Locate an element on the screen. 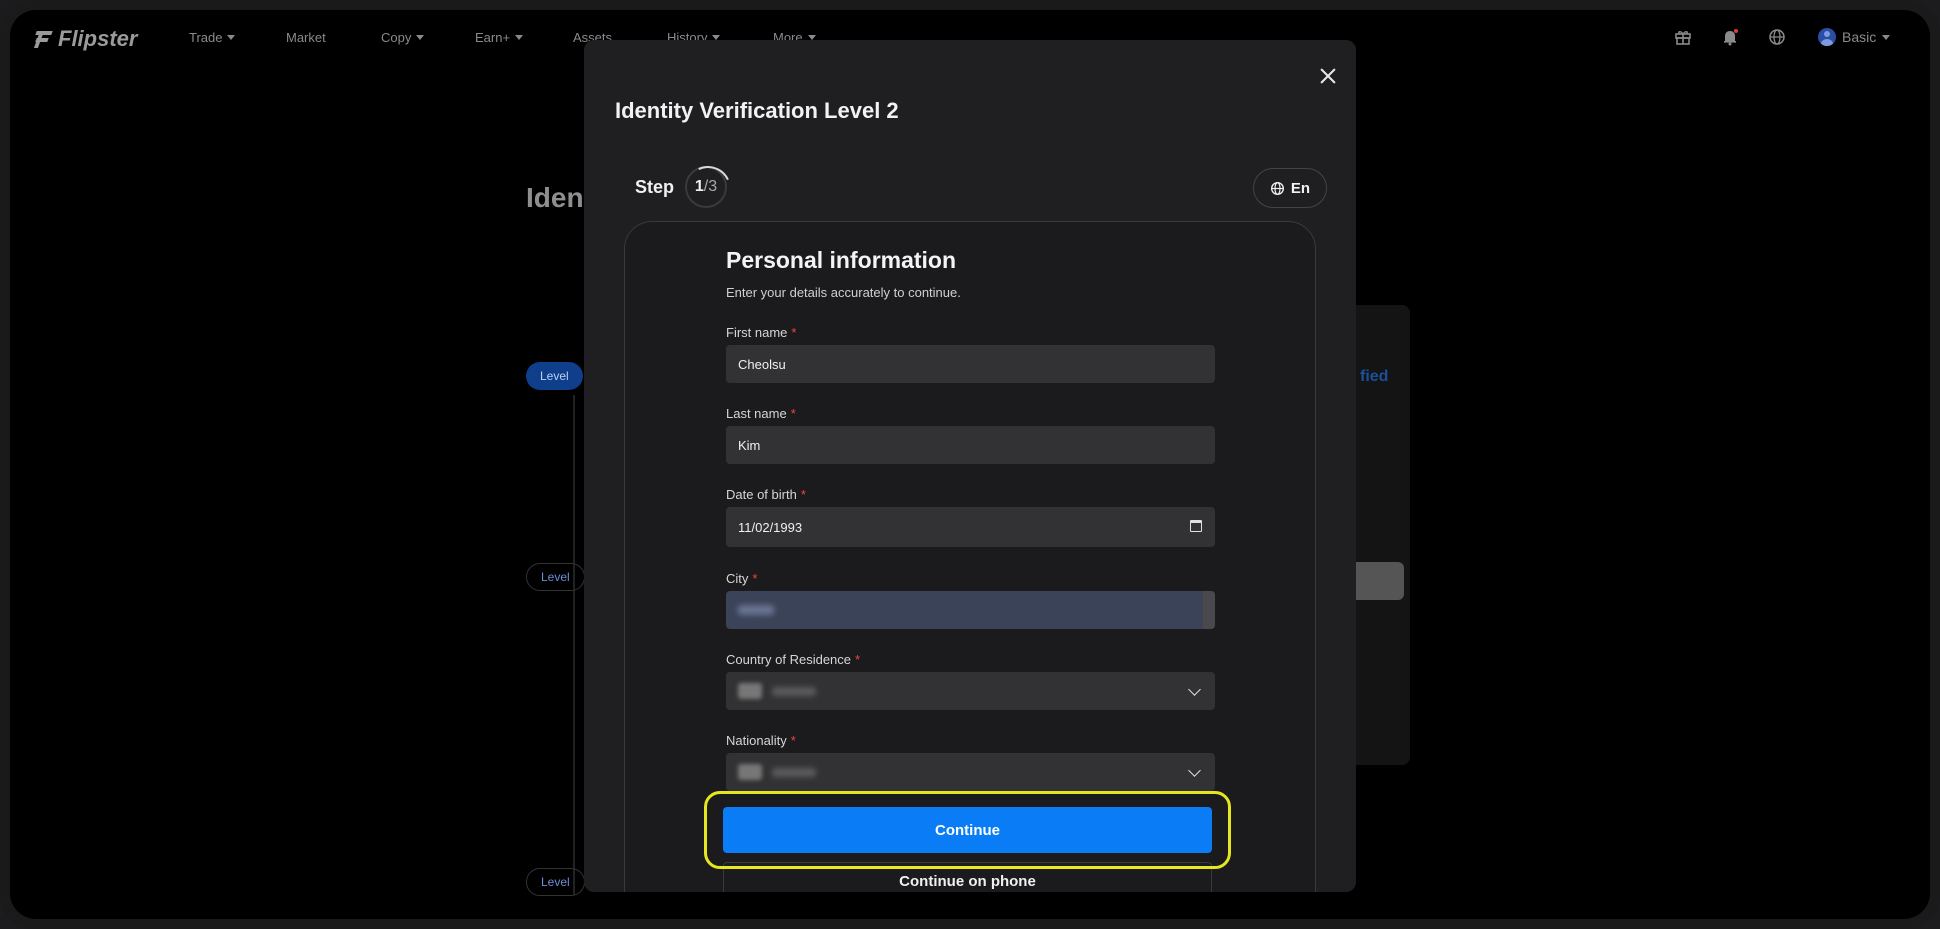 This screenshot has height=929, width=1940. country-select is located at coordinates (970, 691).